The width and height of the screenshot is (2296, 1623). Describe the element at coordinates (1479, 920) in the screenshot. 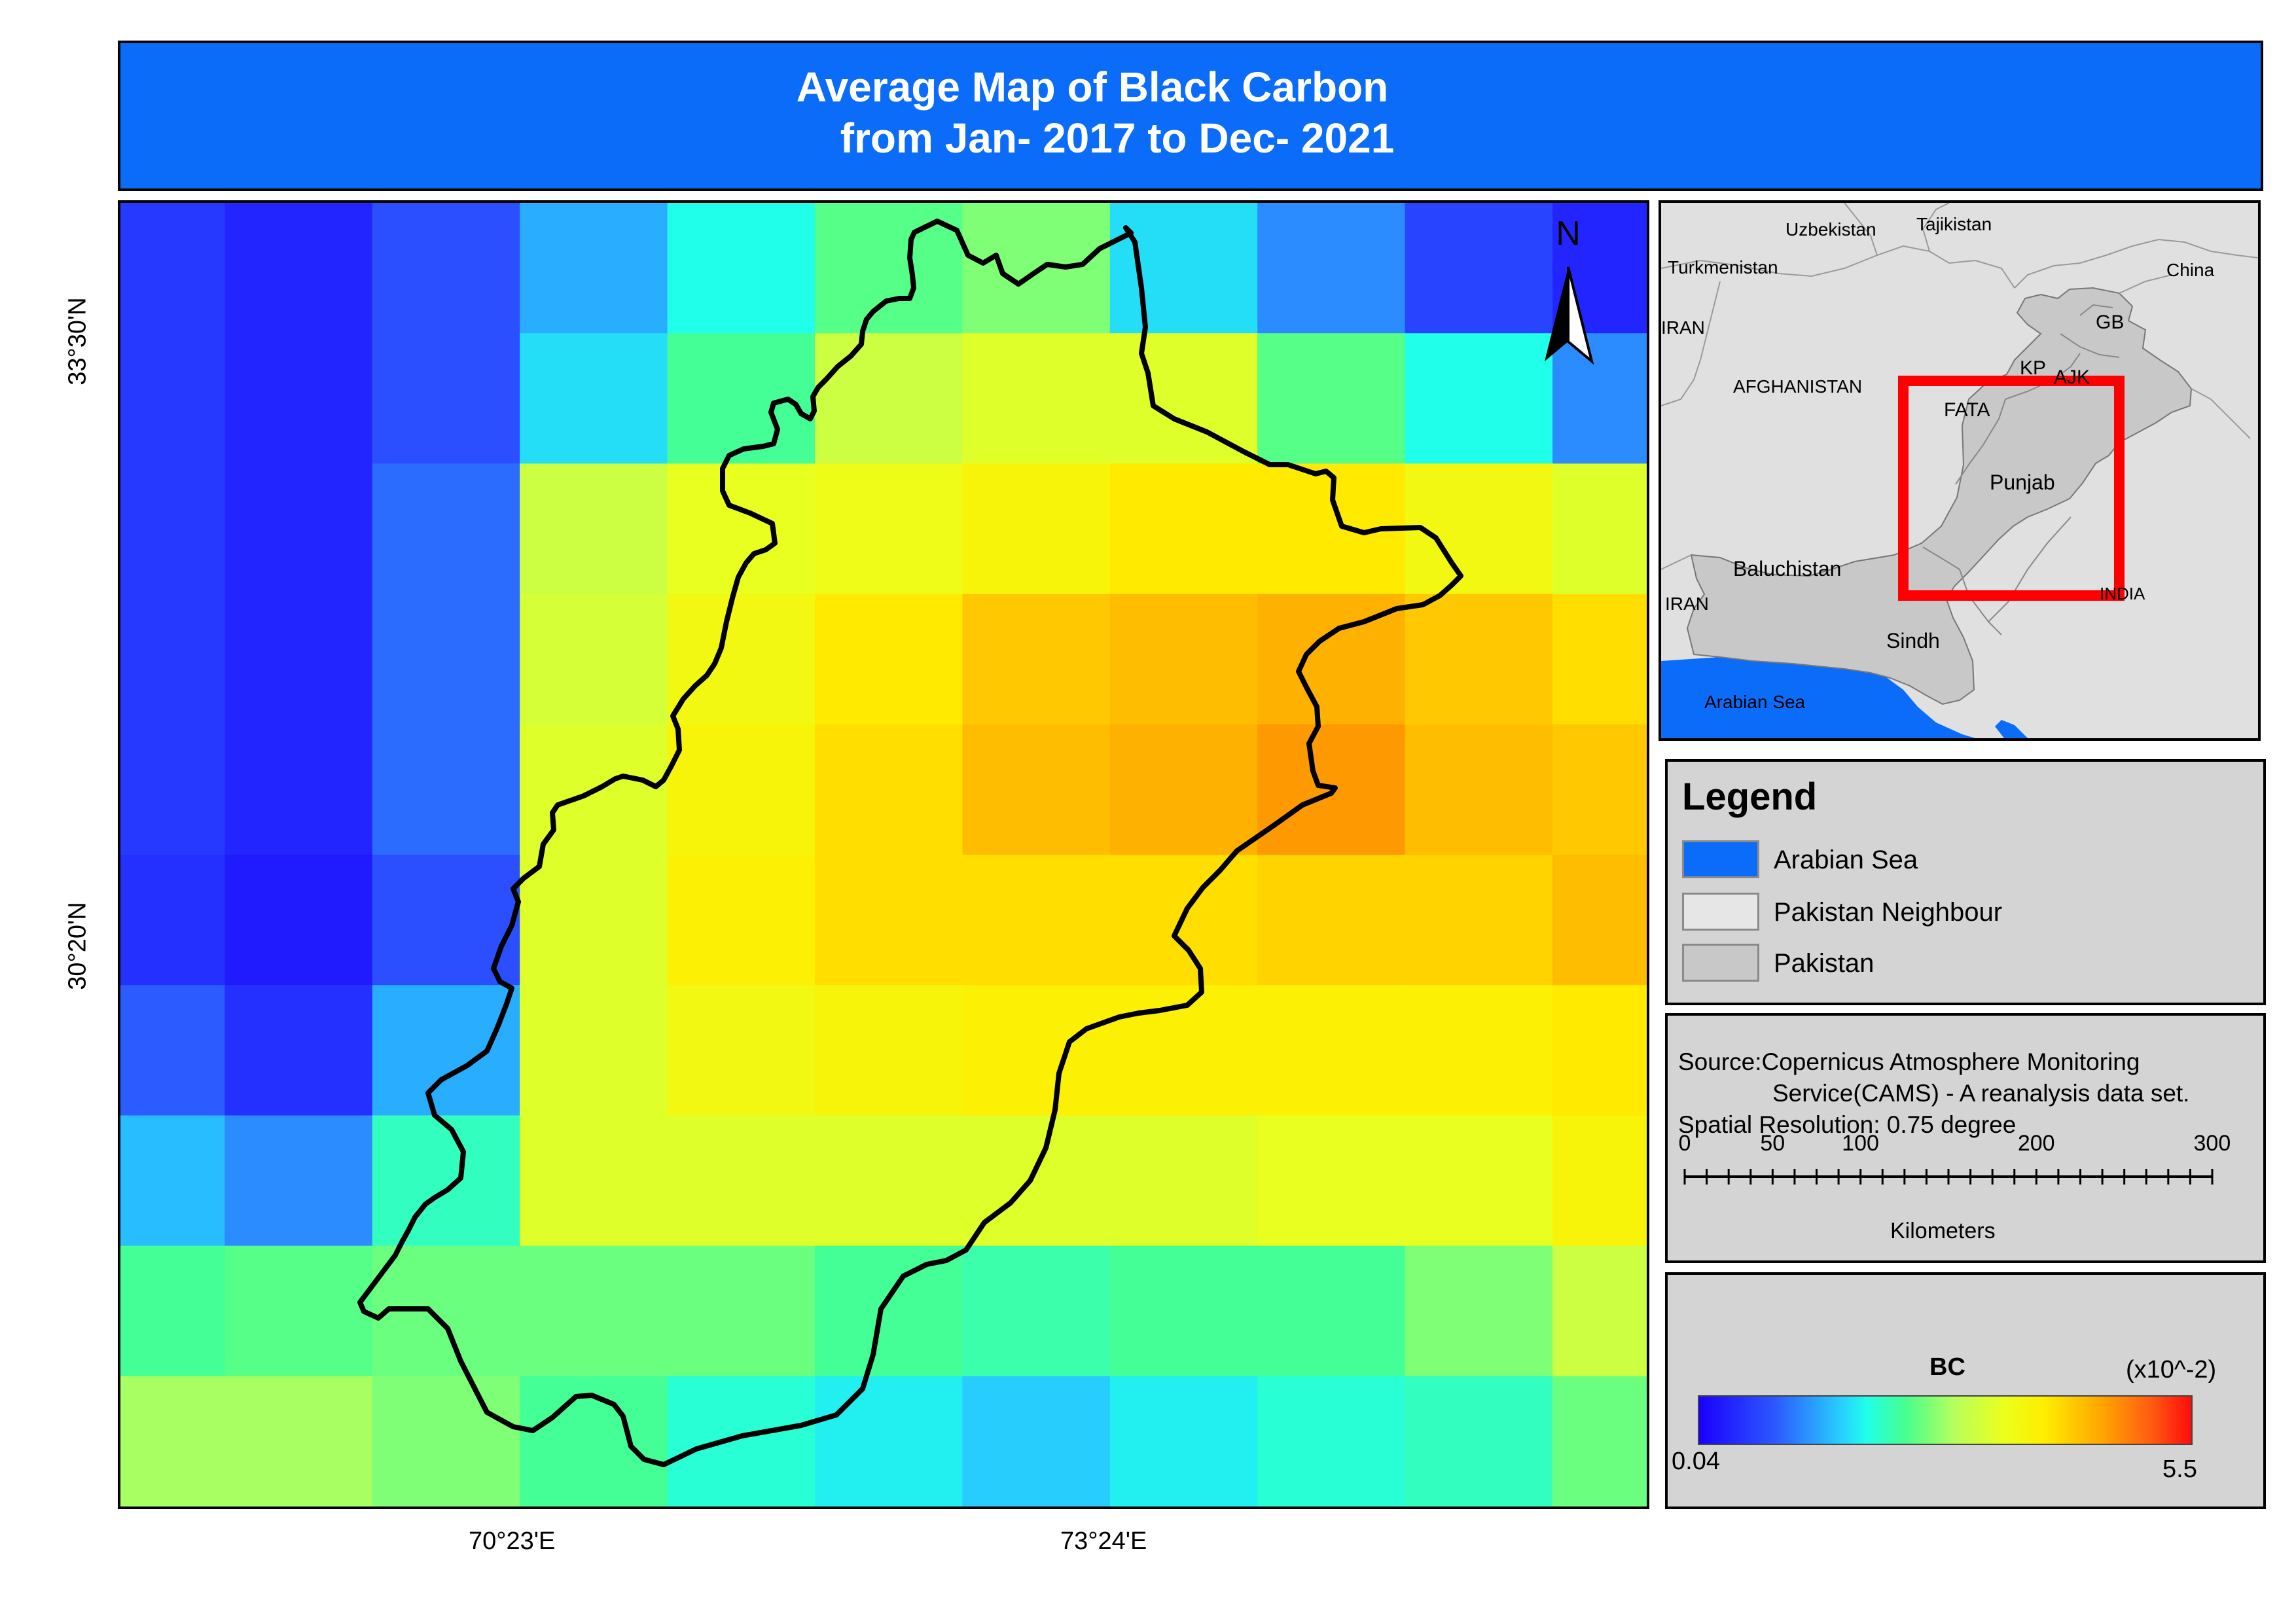

I see `bc-grid-cell-r5-c9` at that location.